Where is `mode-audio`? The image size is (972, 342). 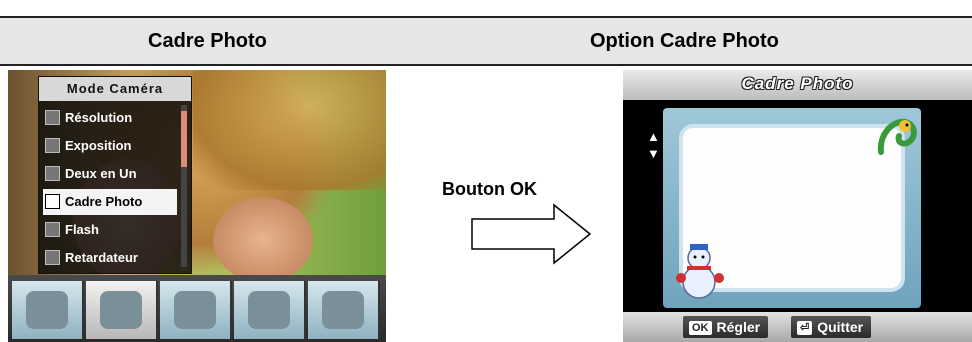 mode-audio is located at coordinates (196, 310).